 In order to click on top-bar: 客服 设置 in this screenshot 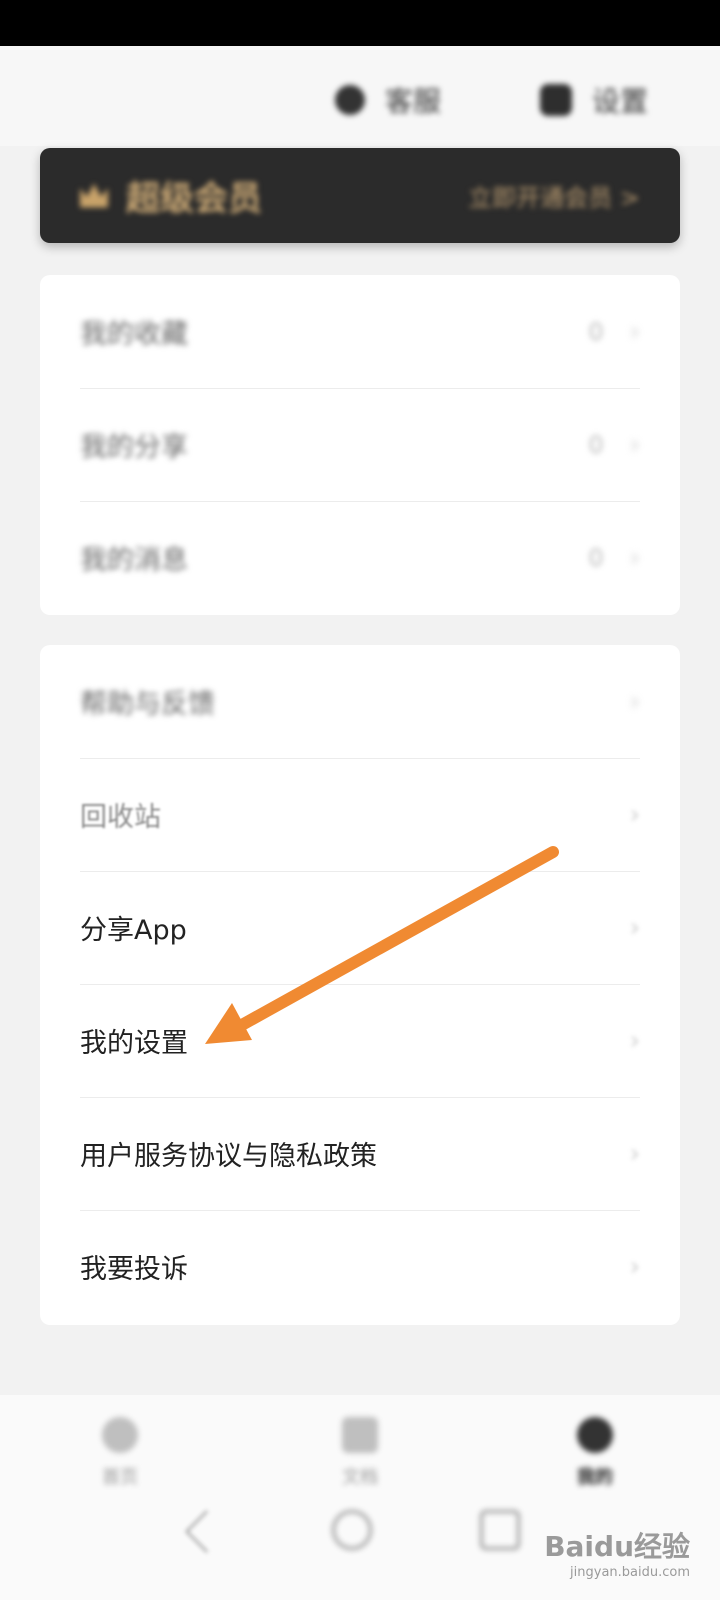, I will do `click(360, 96)`.